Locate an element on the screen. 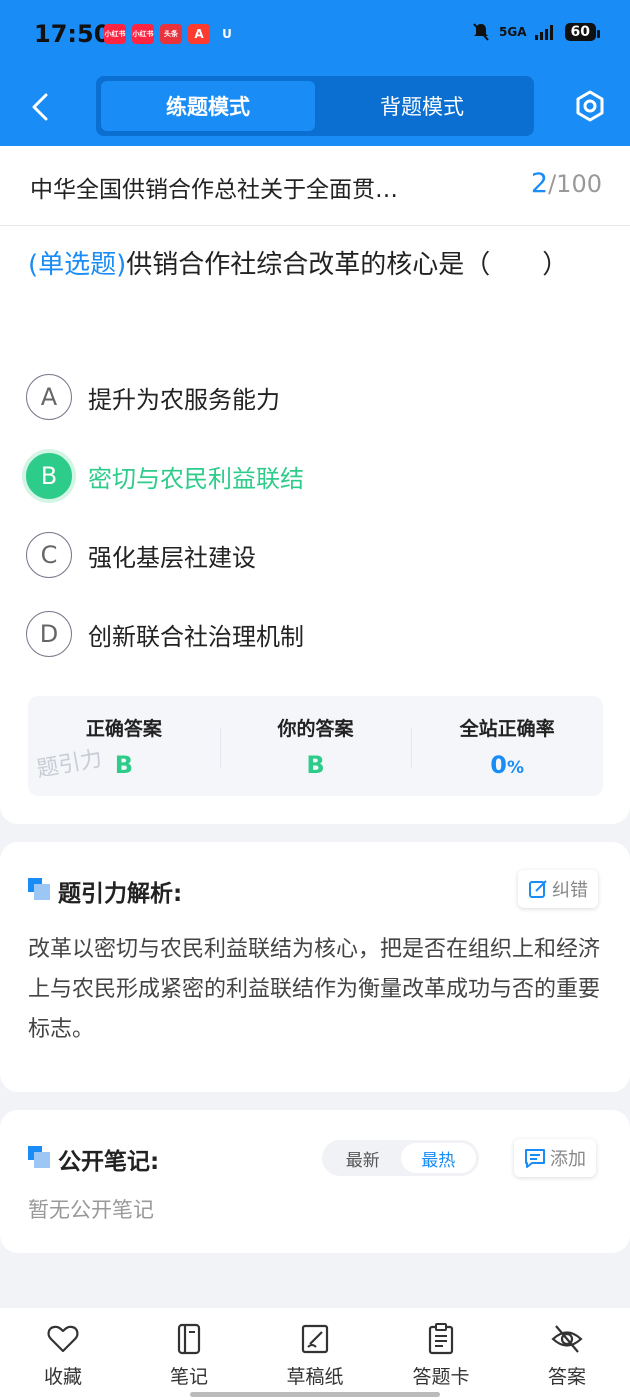 This screenshot has height=1400, width=630. accuracy-number: 0 is located at coordinates (498, 765).